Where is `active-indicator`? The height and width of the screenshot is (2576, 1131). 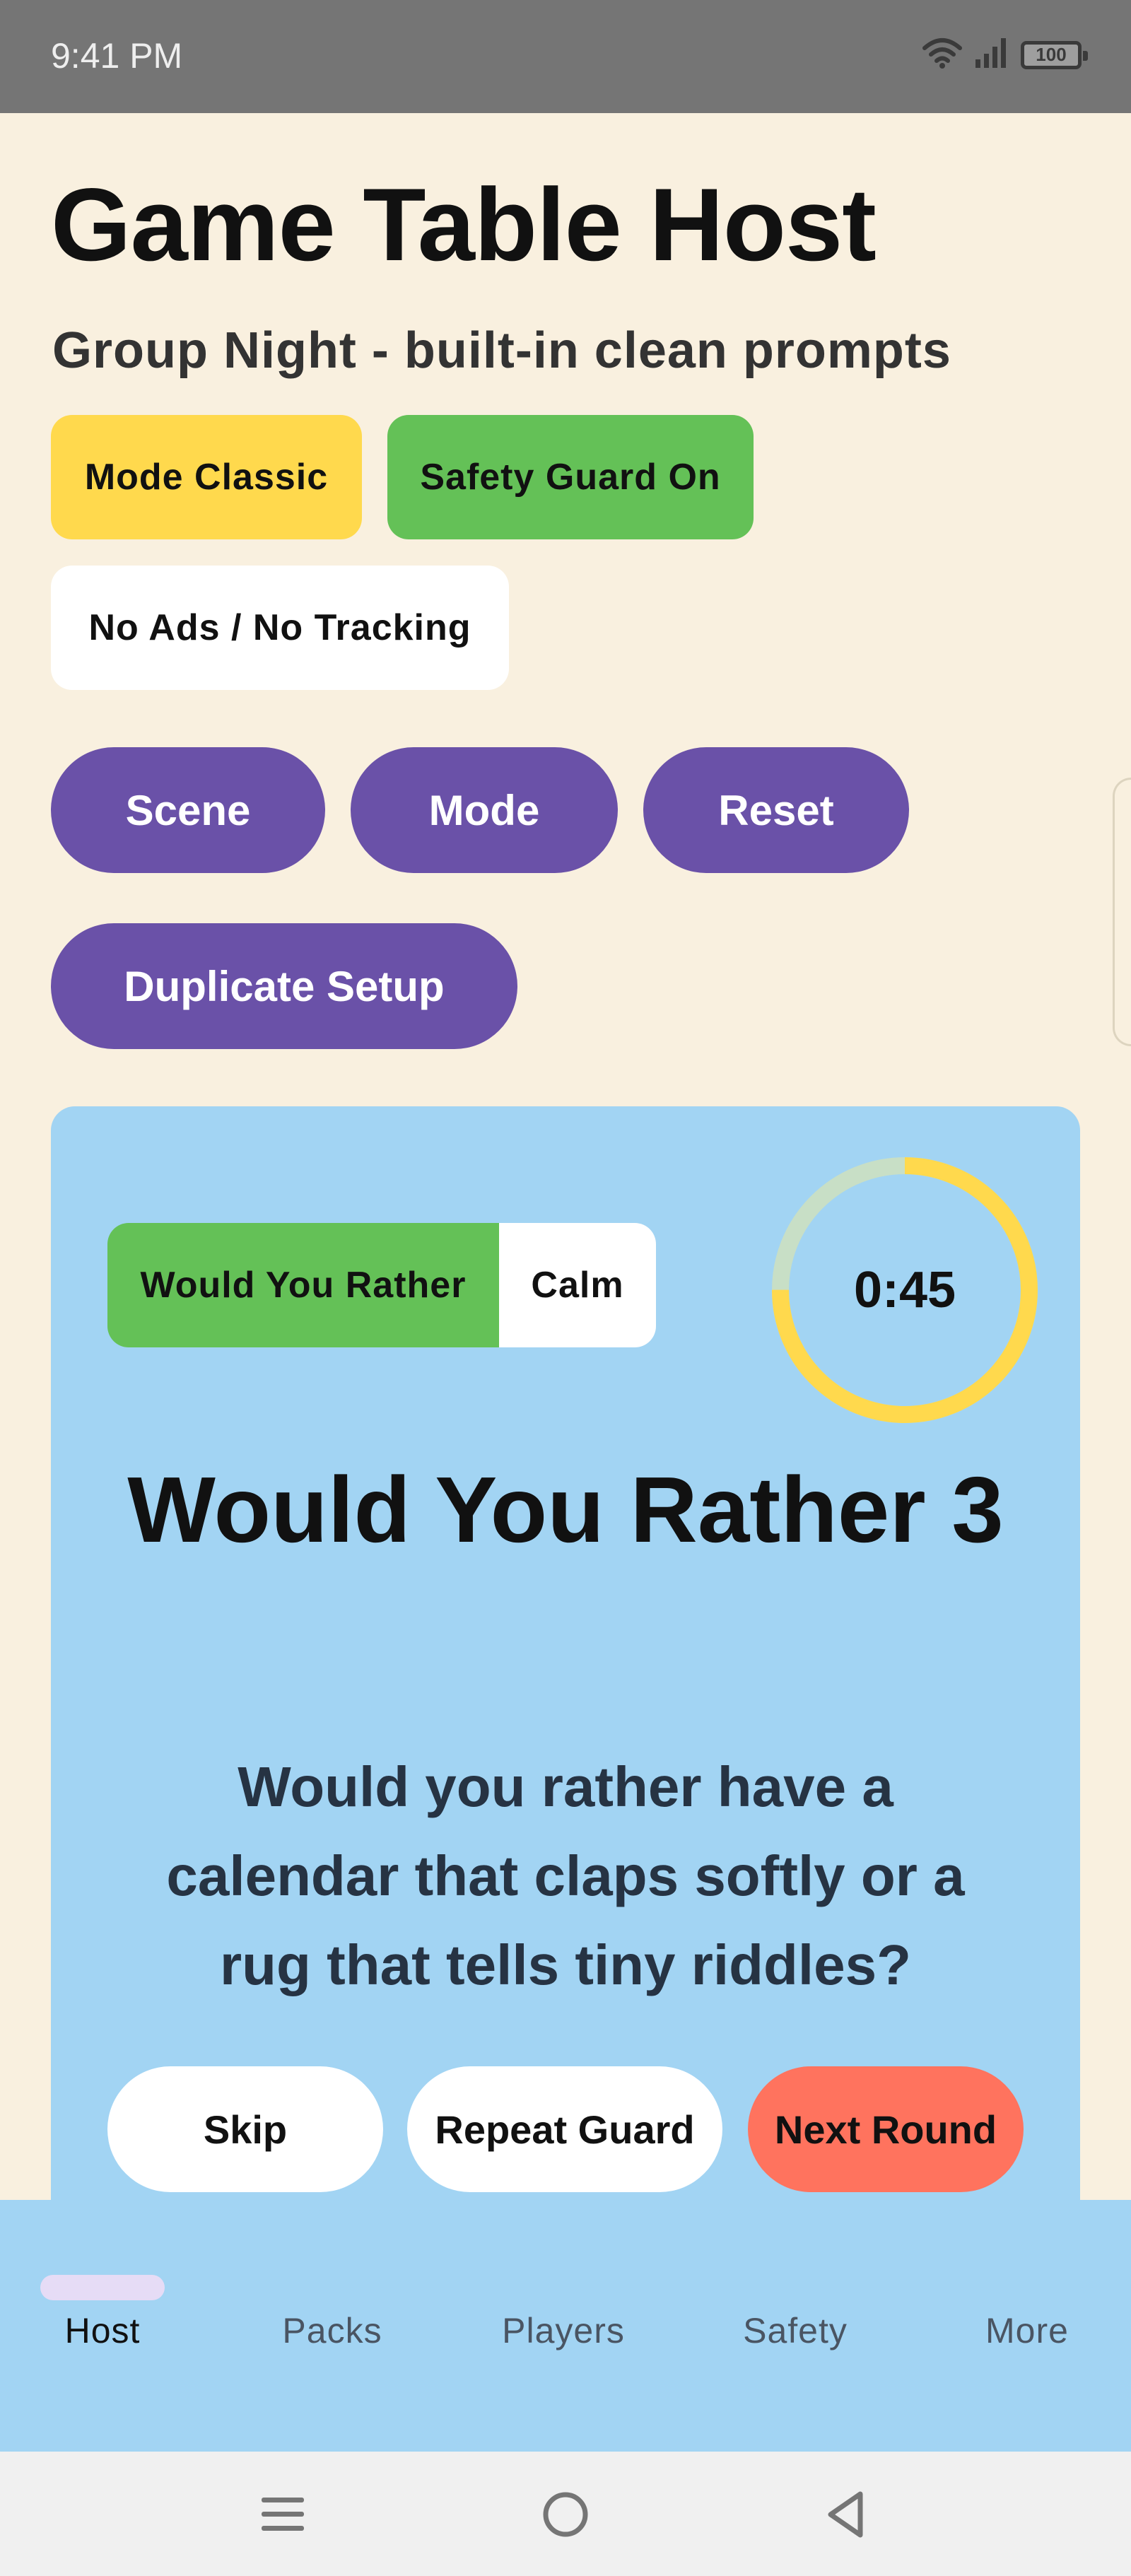
active-indicator is located at coordinates (103, 2288).